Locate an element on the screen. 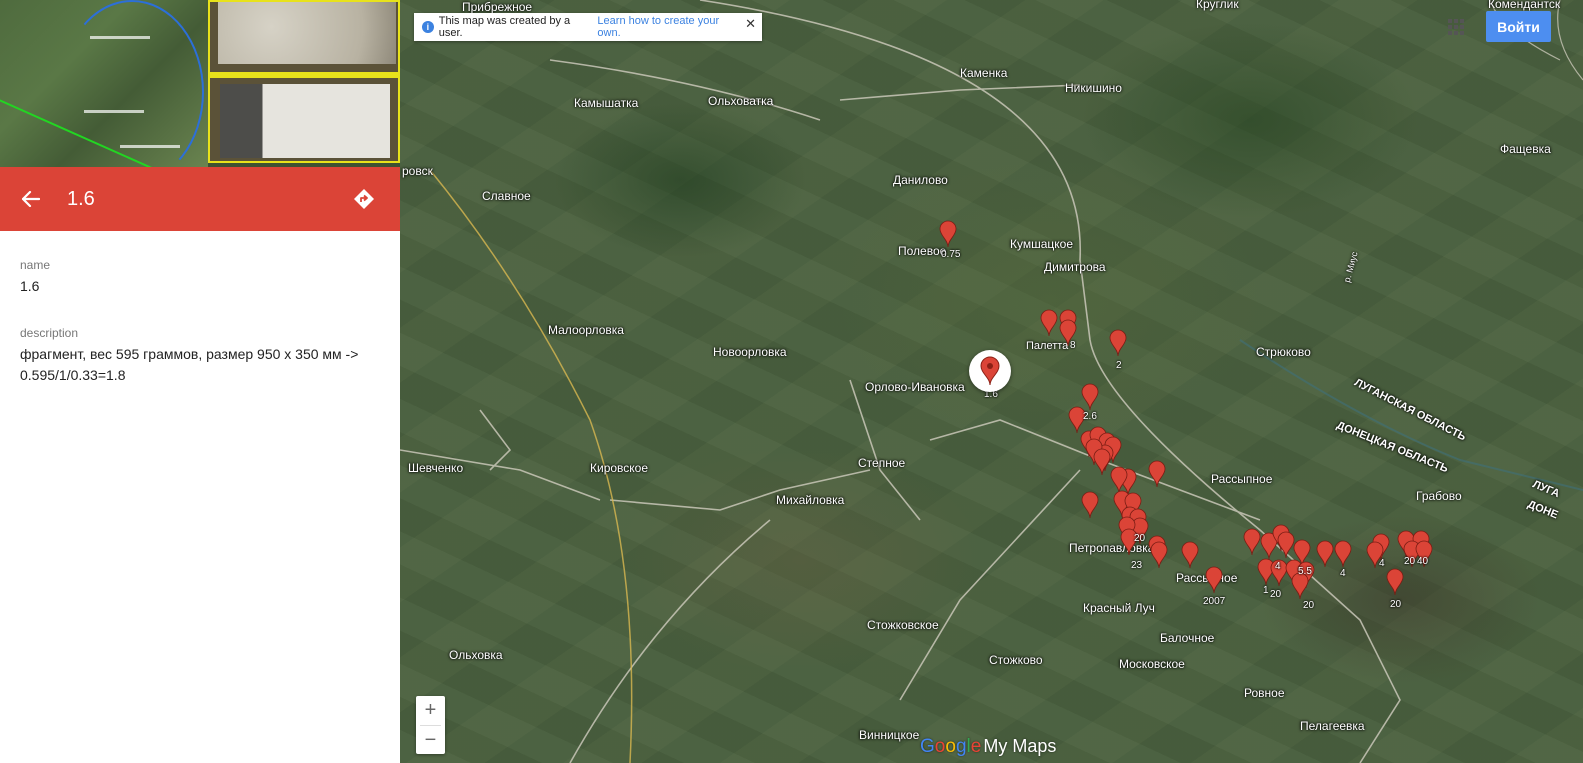 The height and width of the screenshot is (763, 1583). pin-label: 5.5 is located at coordinates (1305, 571).